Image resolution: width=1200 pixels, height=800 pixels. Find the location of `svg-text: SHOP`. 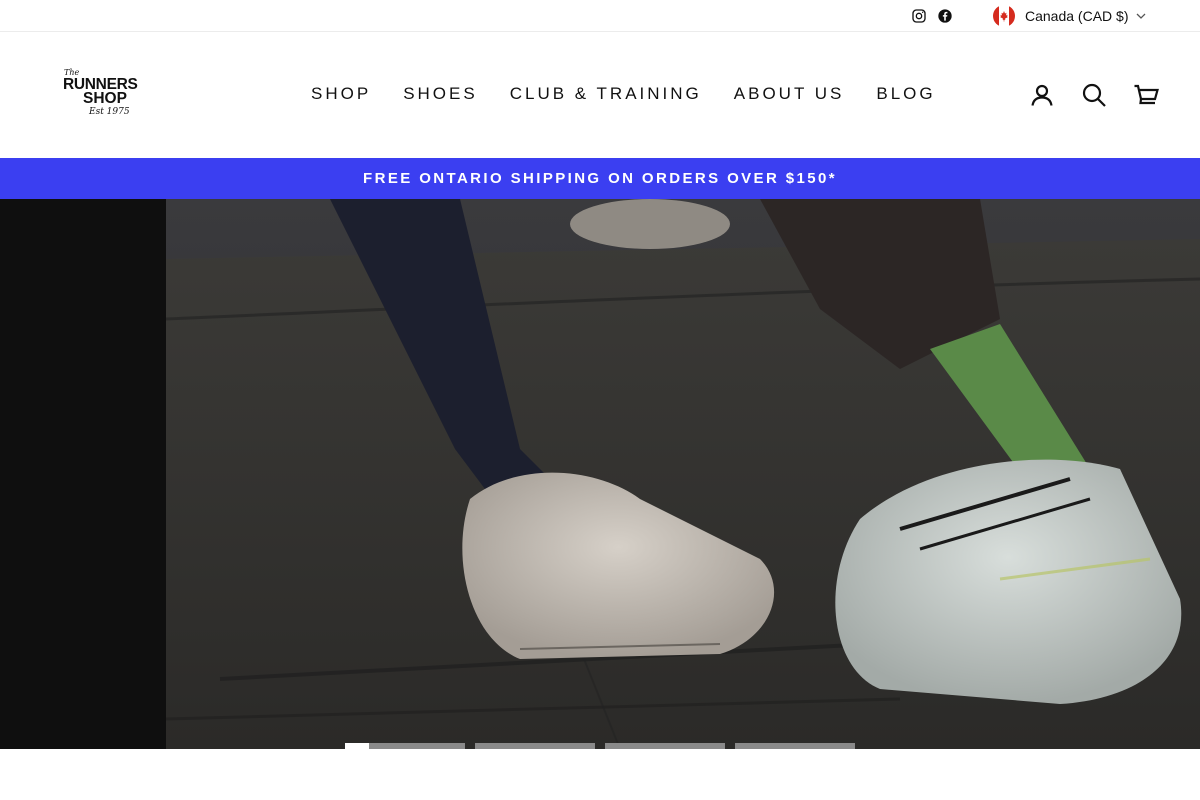

svg-text: SHOP is located at coordinates (105, 98).